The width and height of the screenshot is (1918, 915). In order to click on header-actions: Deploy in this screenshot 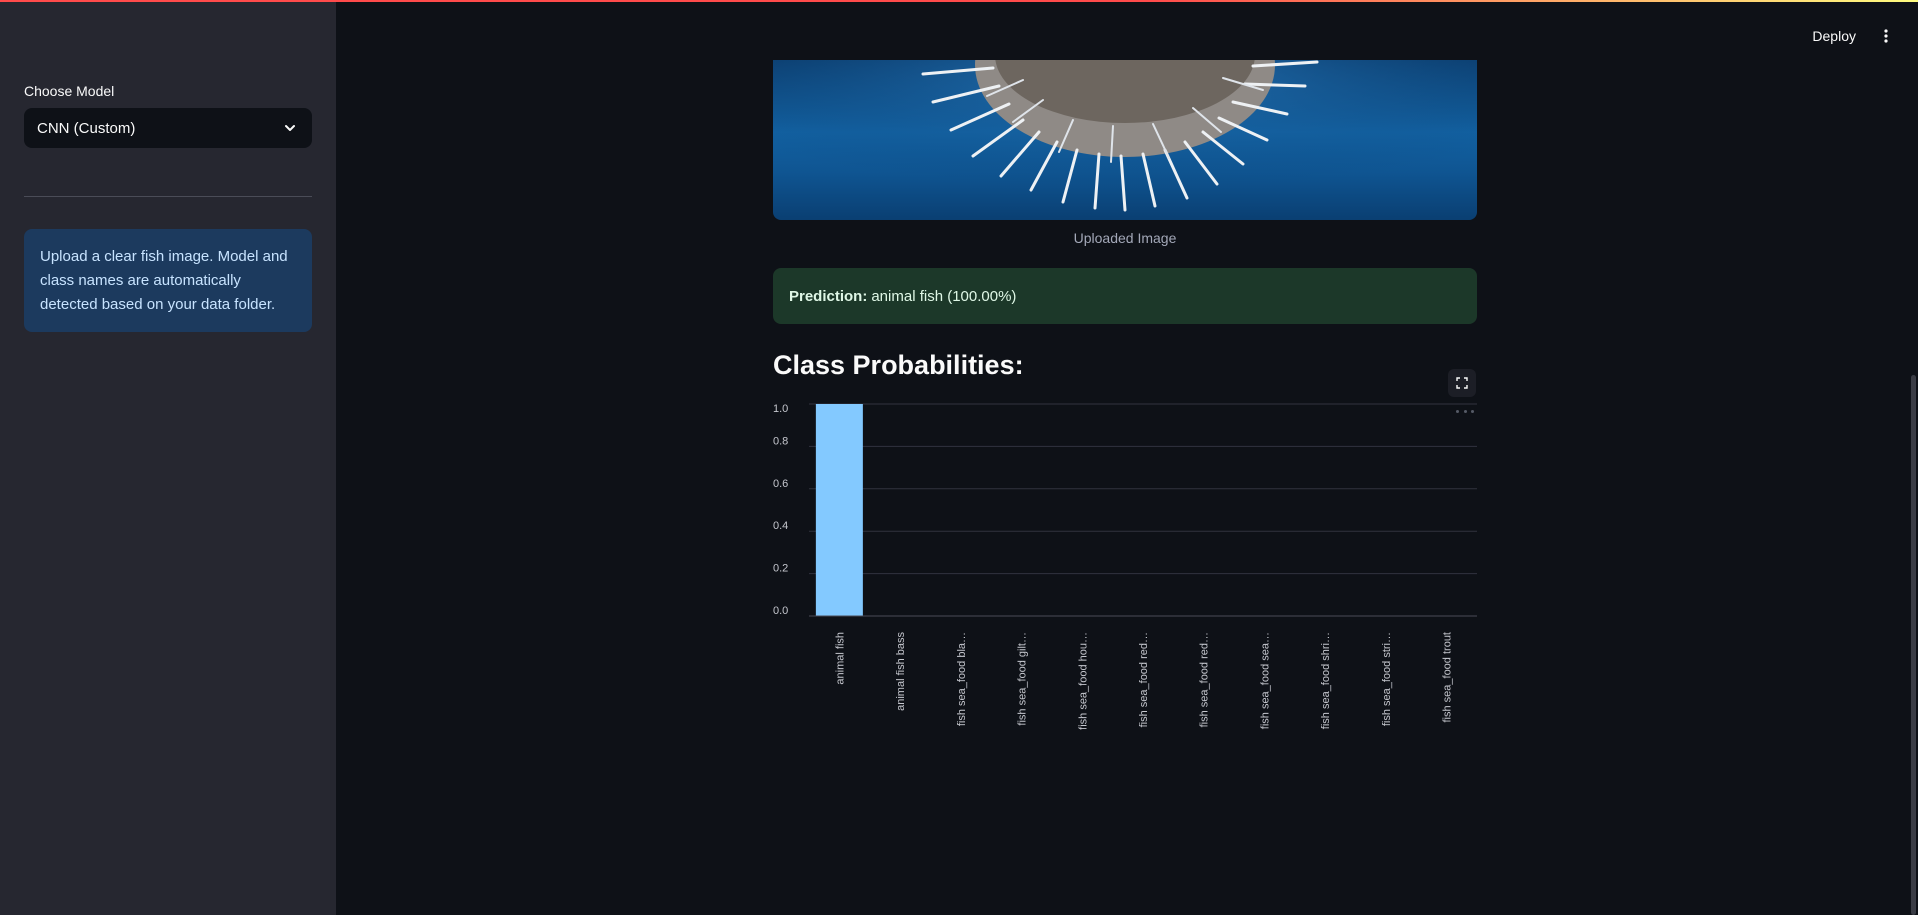, I will do `click(1828, 36)`.